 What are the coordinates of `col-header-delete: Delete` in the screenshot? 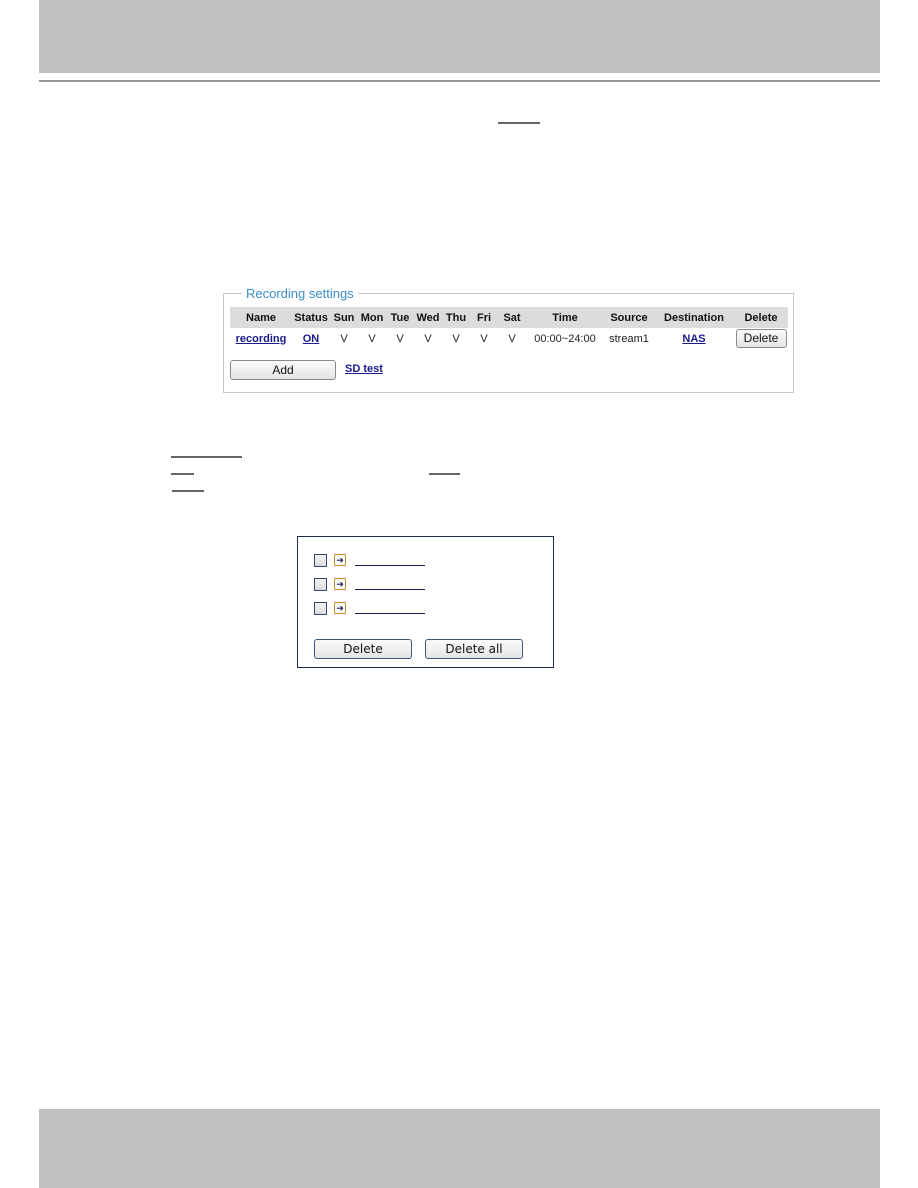 It's located at (761, 317).